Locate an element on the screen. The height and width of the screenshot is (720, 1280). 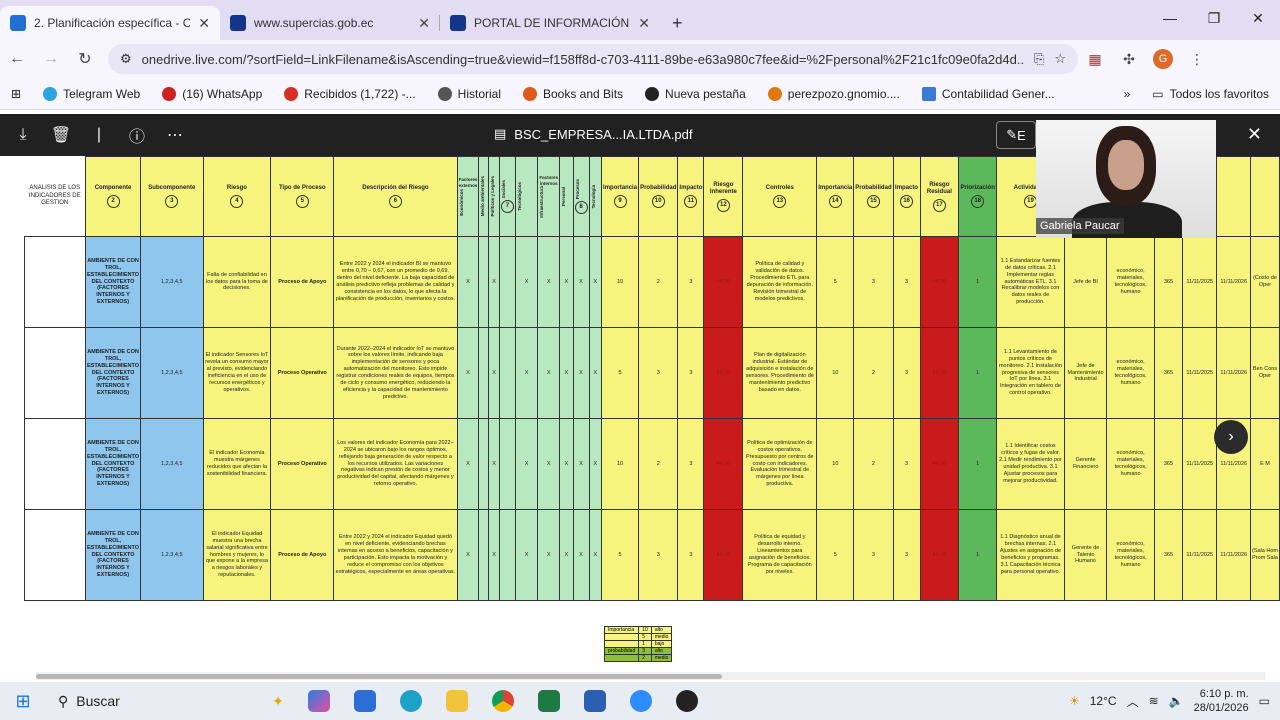
all-favorites: ▭ Todos los favoritos is located at coordinates (1210, 94).